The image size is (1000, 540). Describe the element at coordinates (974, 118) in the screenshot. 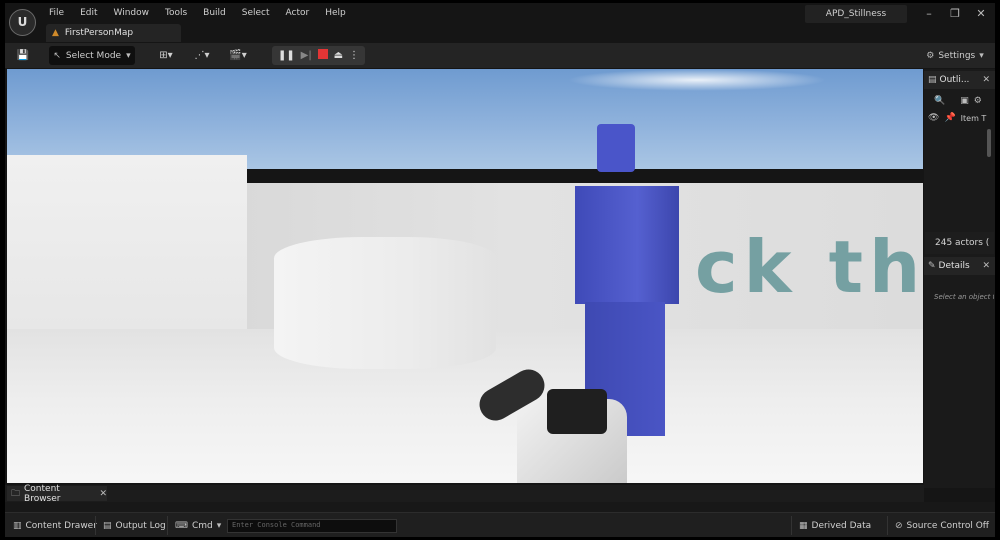

I see `item-type-column: Item T` at that location.